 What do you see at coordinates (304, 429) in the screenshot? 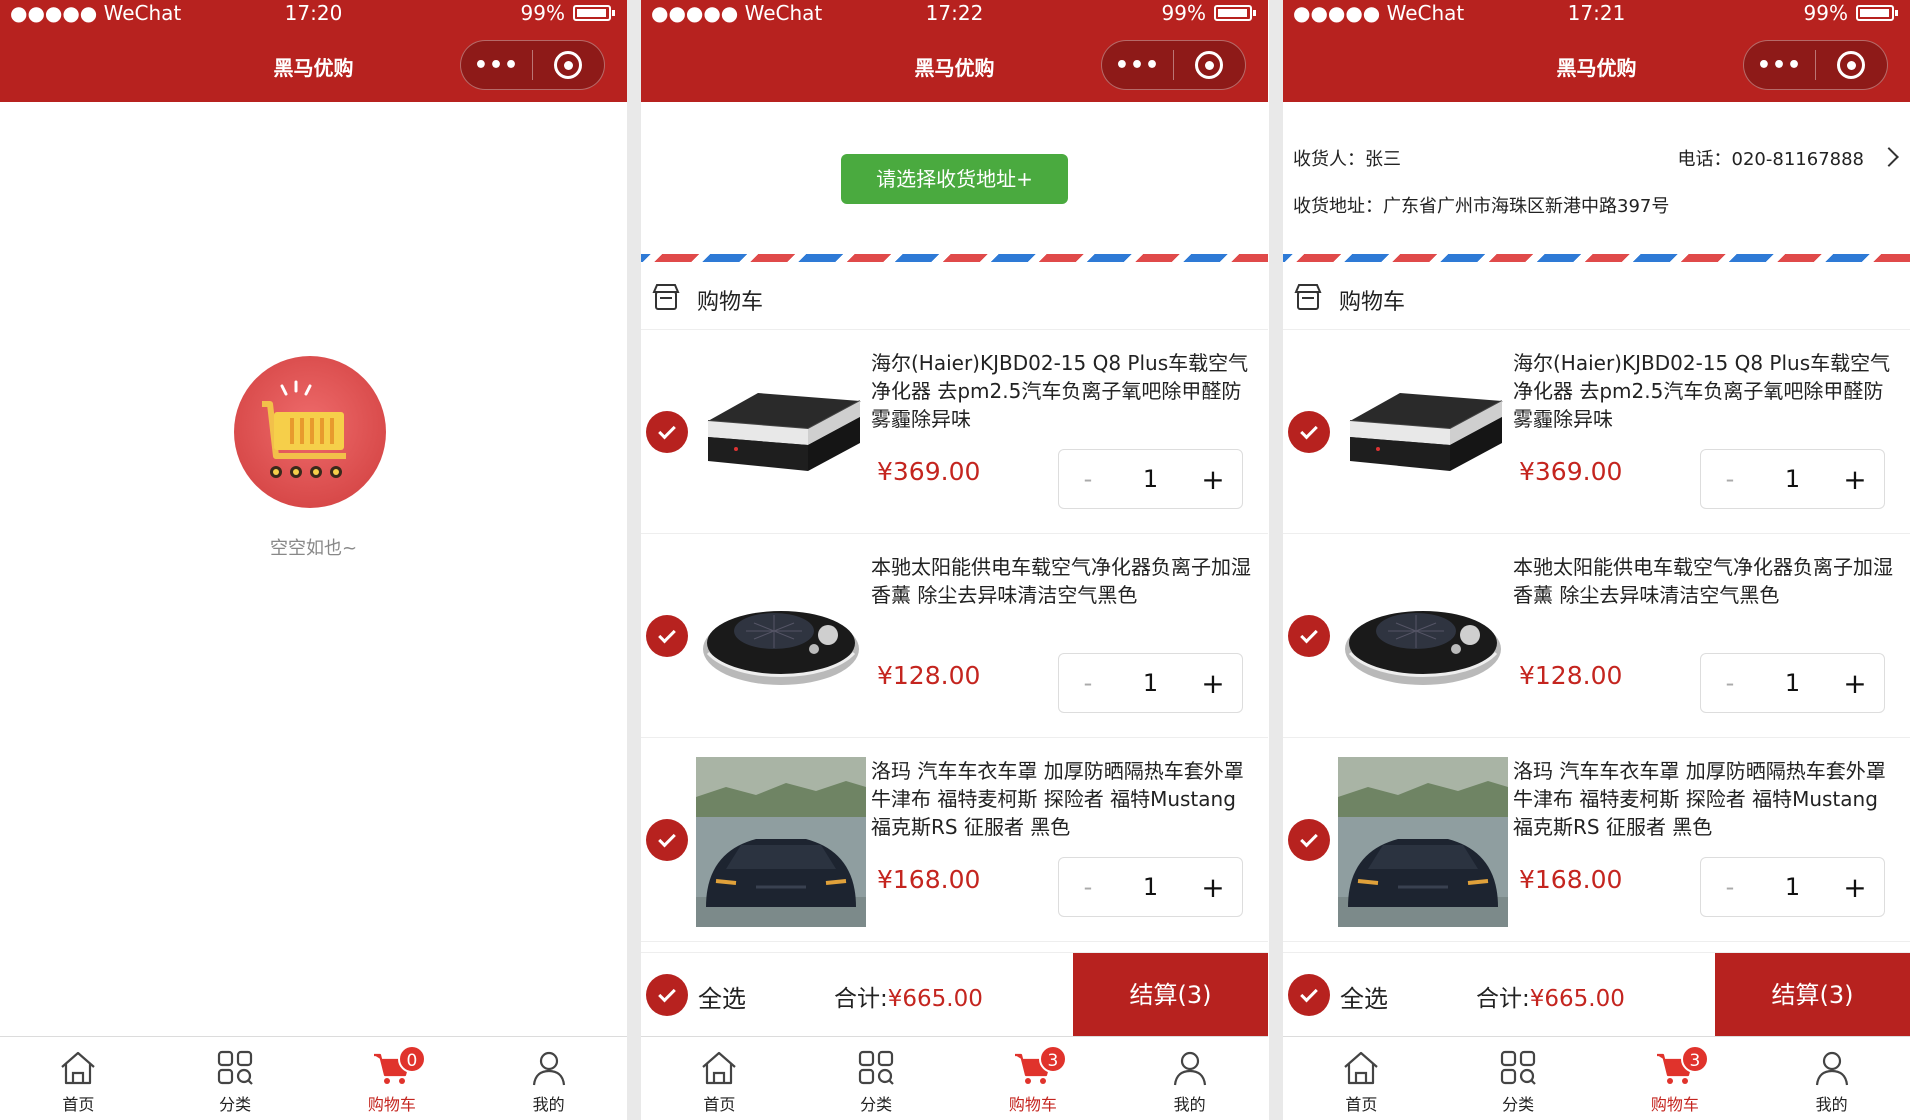
I see `cart-icon` at bounding box center [304, 429].